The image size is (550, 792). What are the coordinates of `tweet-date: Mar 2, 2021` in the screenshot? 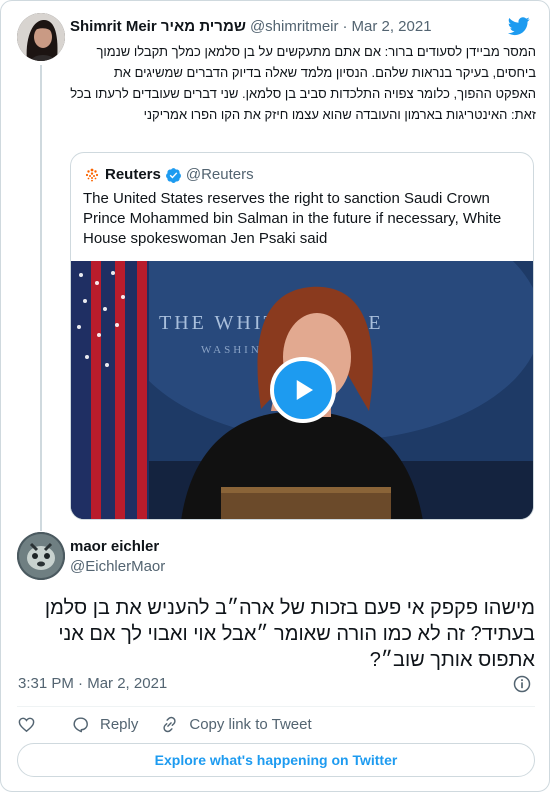 It's located at (127, 683).